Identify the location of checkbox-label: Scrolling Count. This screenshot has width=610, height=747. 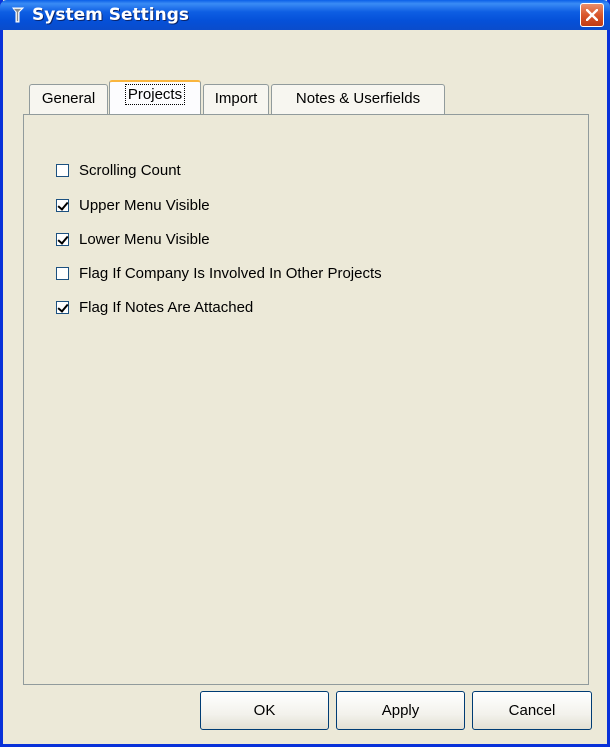
(130, 170).